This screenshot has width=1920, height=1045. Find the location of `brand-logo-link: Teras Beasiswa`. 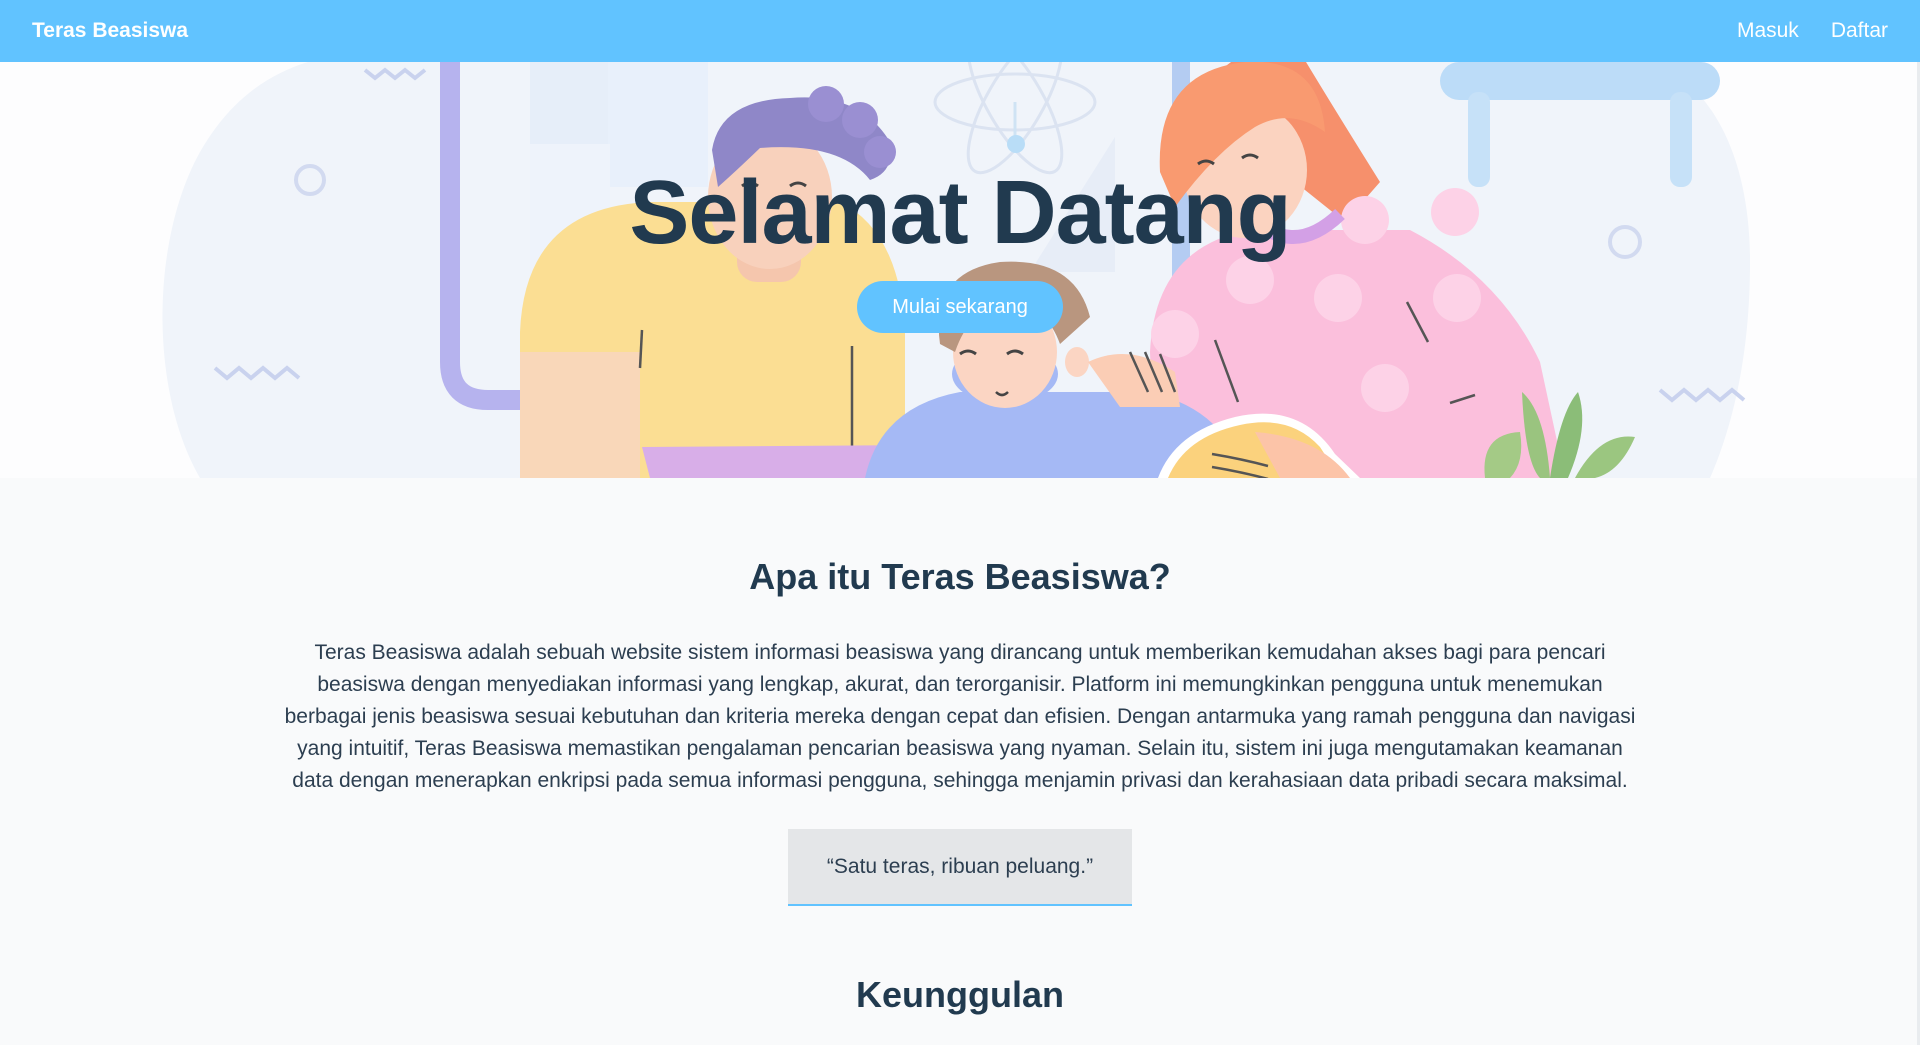

brand-logo-link: Teras Beasiswa is located at coordinates (110, 31).